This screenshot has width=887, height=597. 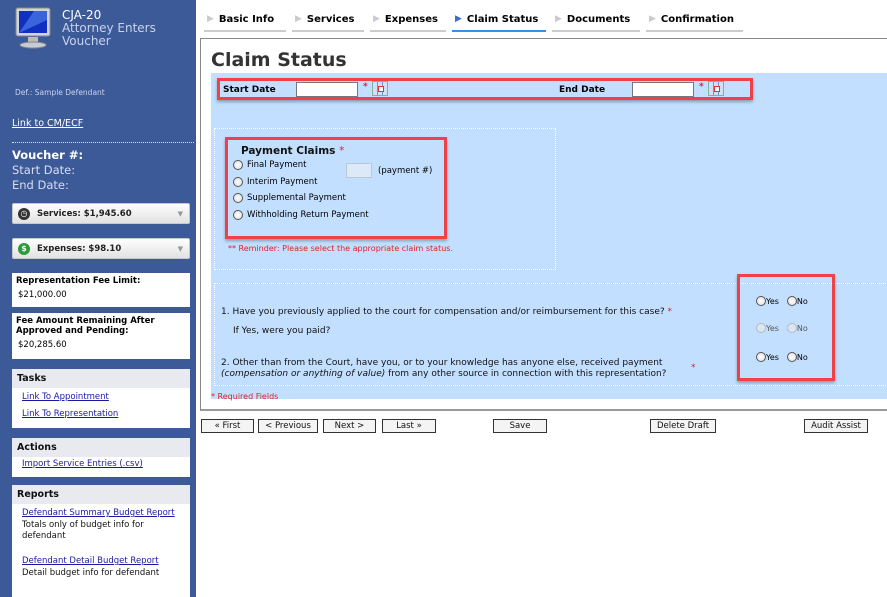 What do you see at coordinates (249, 90) in the screenshot?
I see `start-date-label: Start Date` at bounding box center [249, 90].